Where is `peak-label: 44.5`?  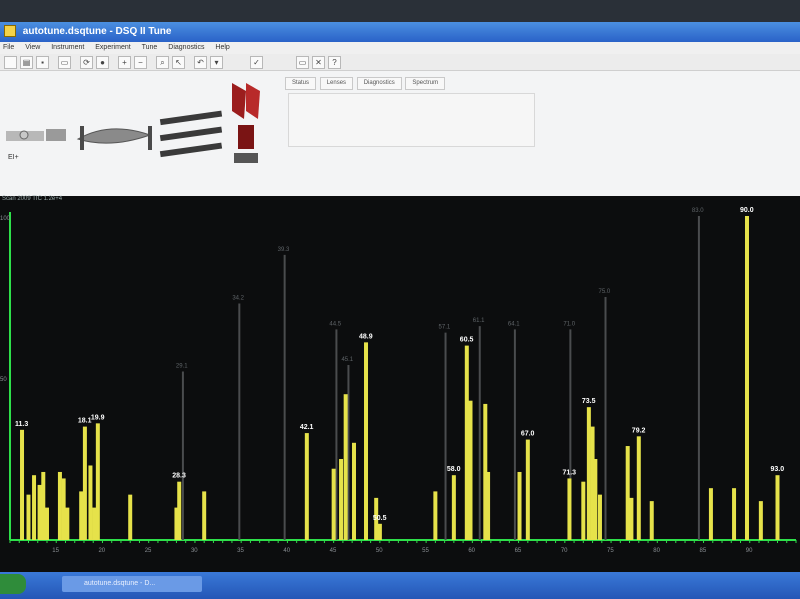 peak-label: 44.5 is located at coordinates (335, 324).